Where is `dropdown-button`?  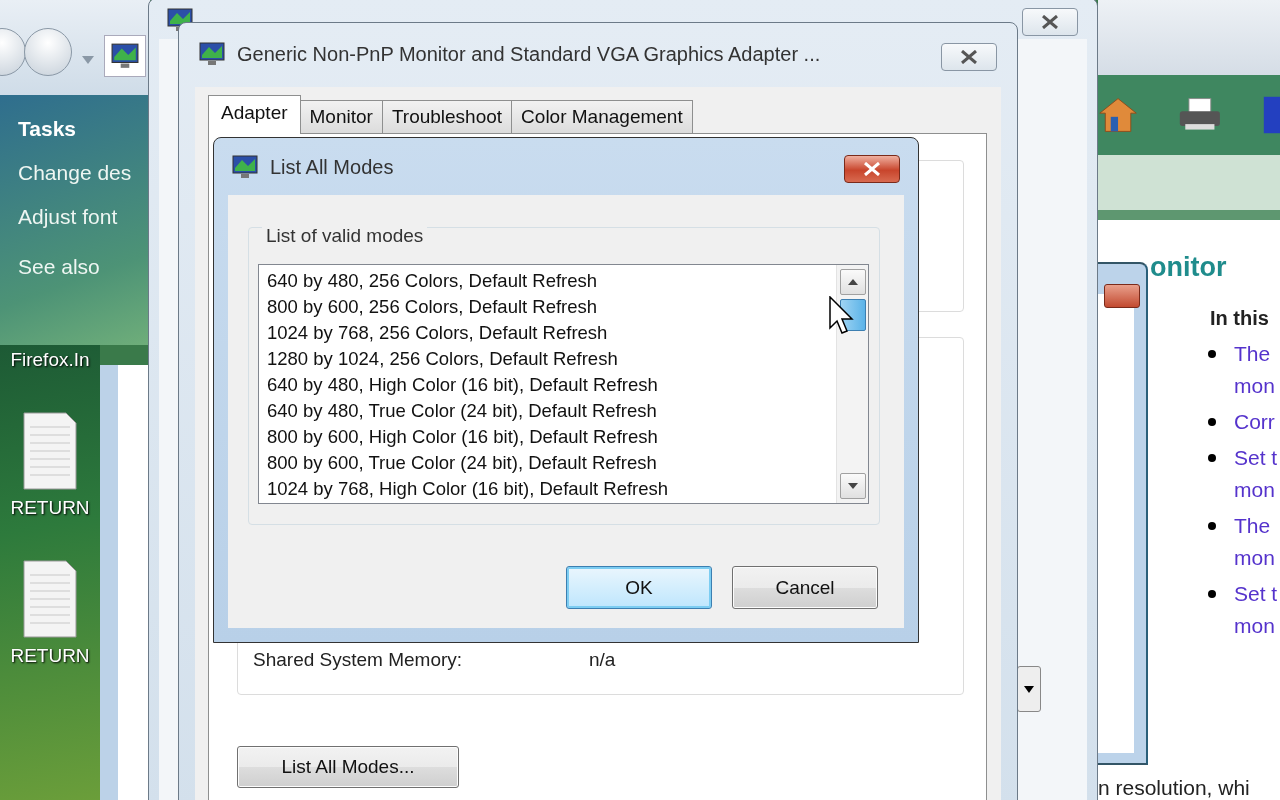
dropdown-button is located at coordinates (1029, 689).